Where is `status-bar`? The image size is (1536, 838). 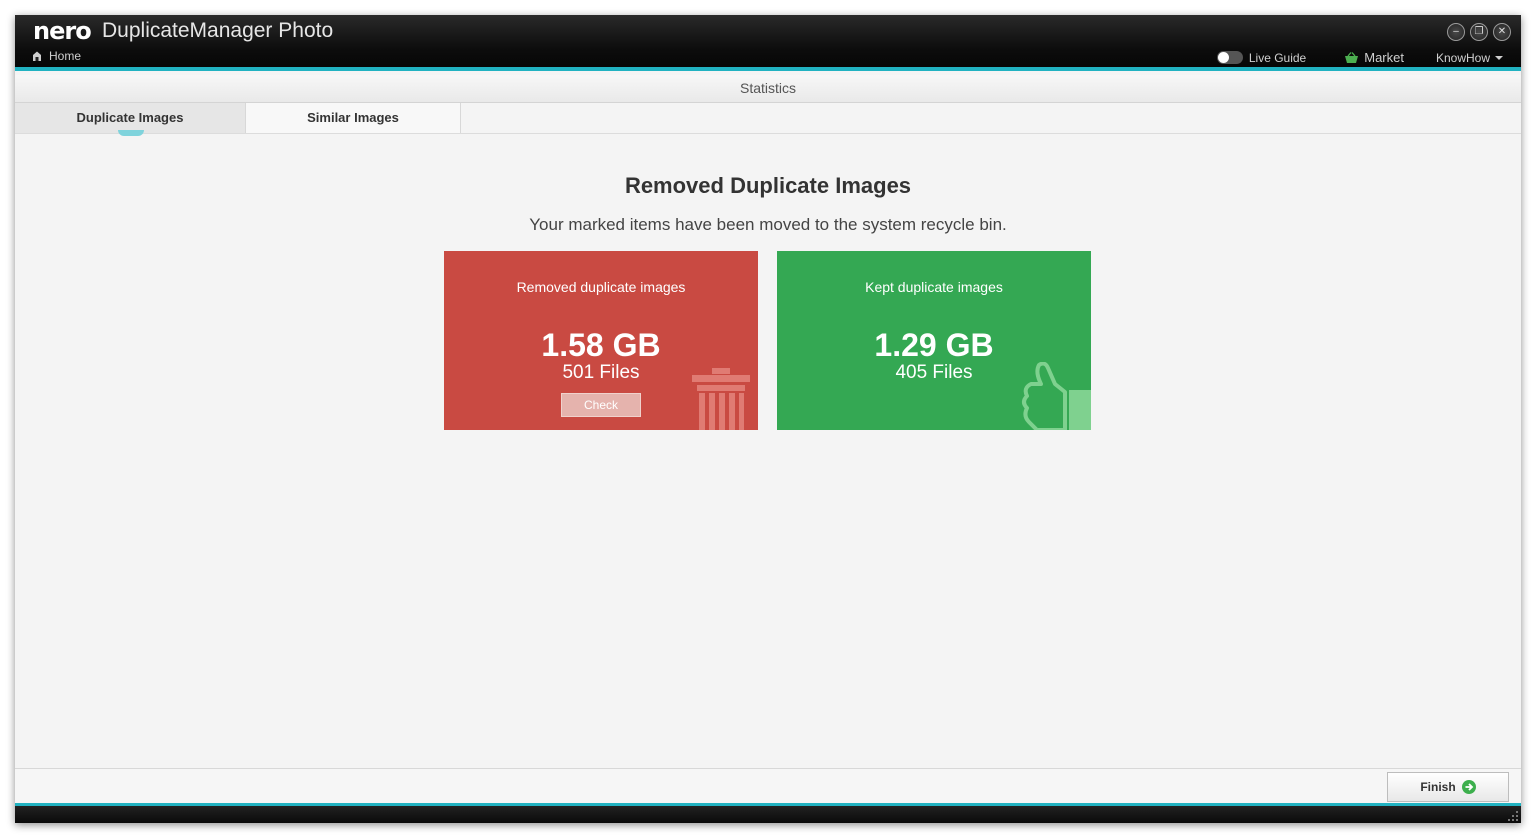 status-bar is located at coordinates (768, 813).